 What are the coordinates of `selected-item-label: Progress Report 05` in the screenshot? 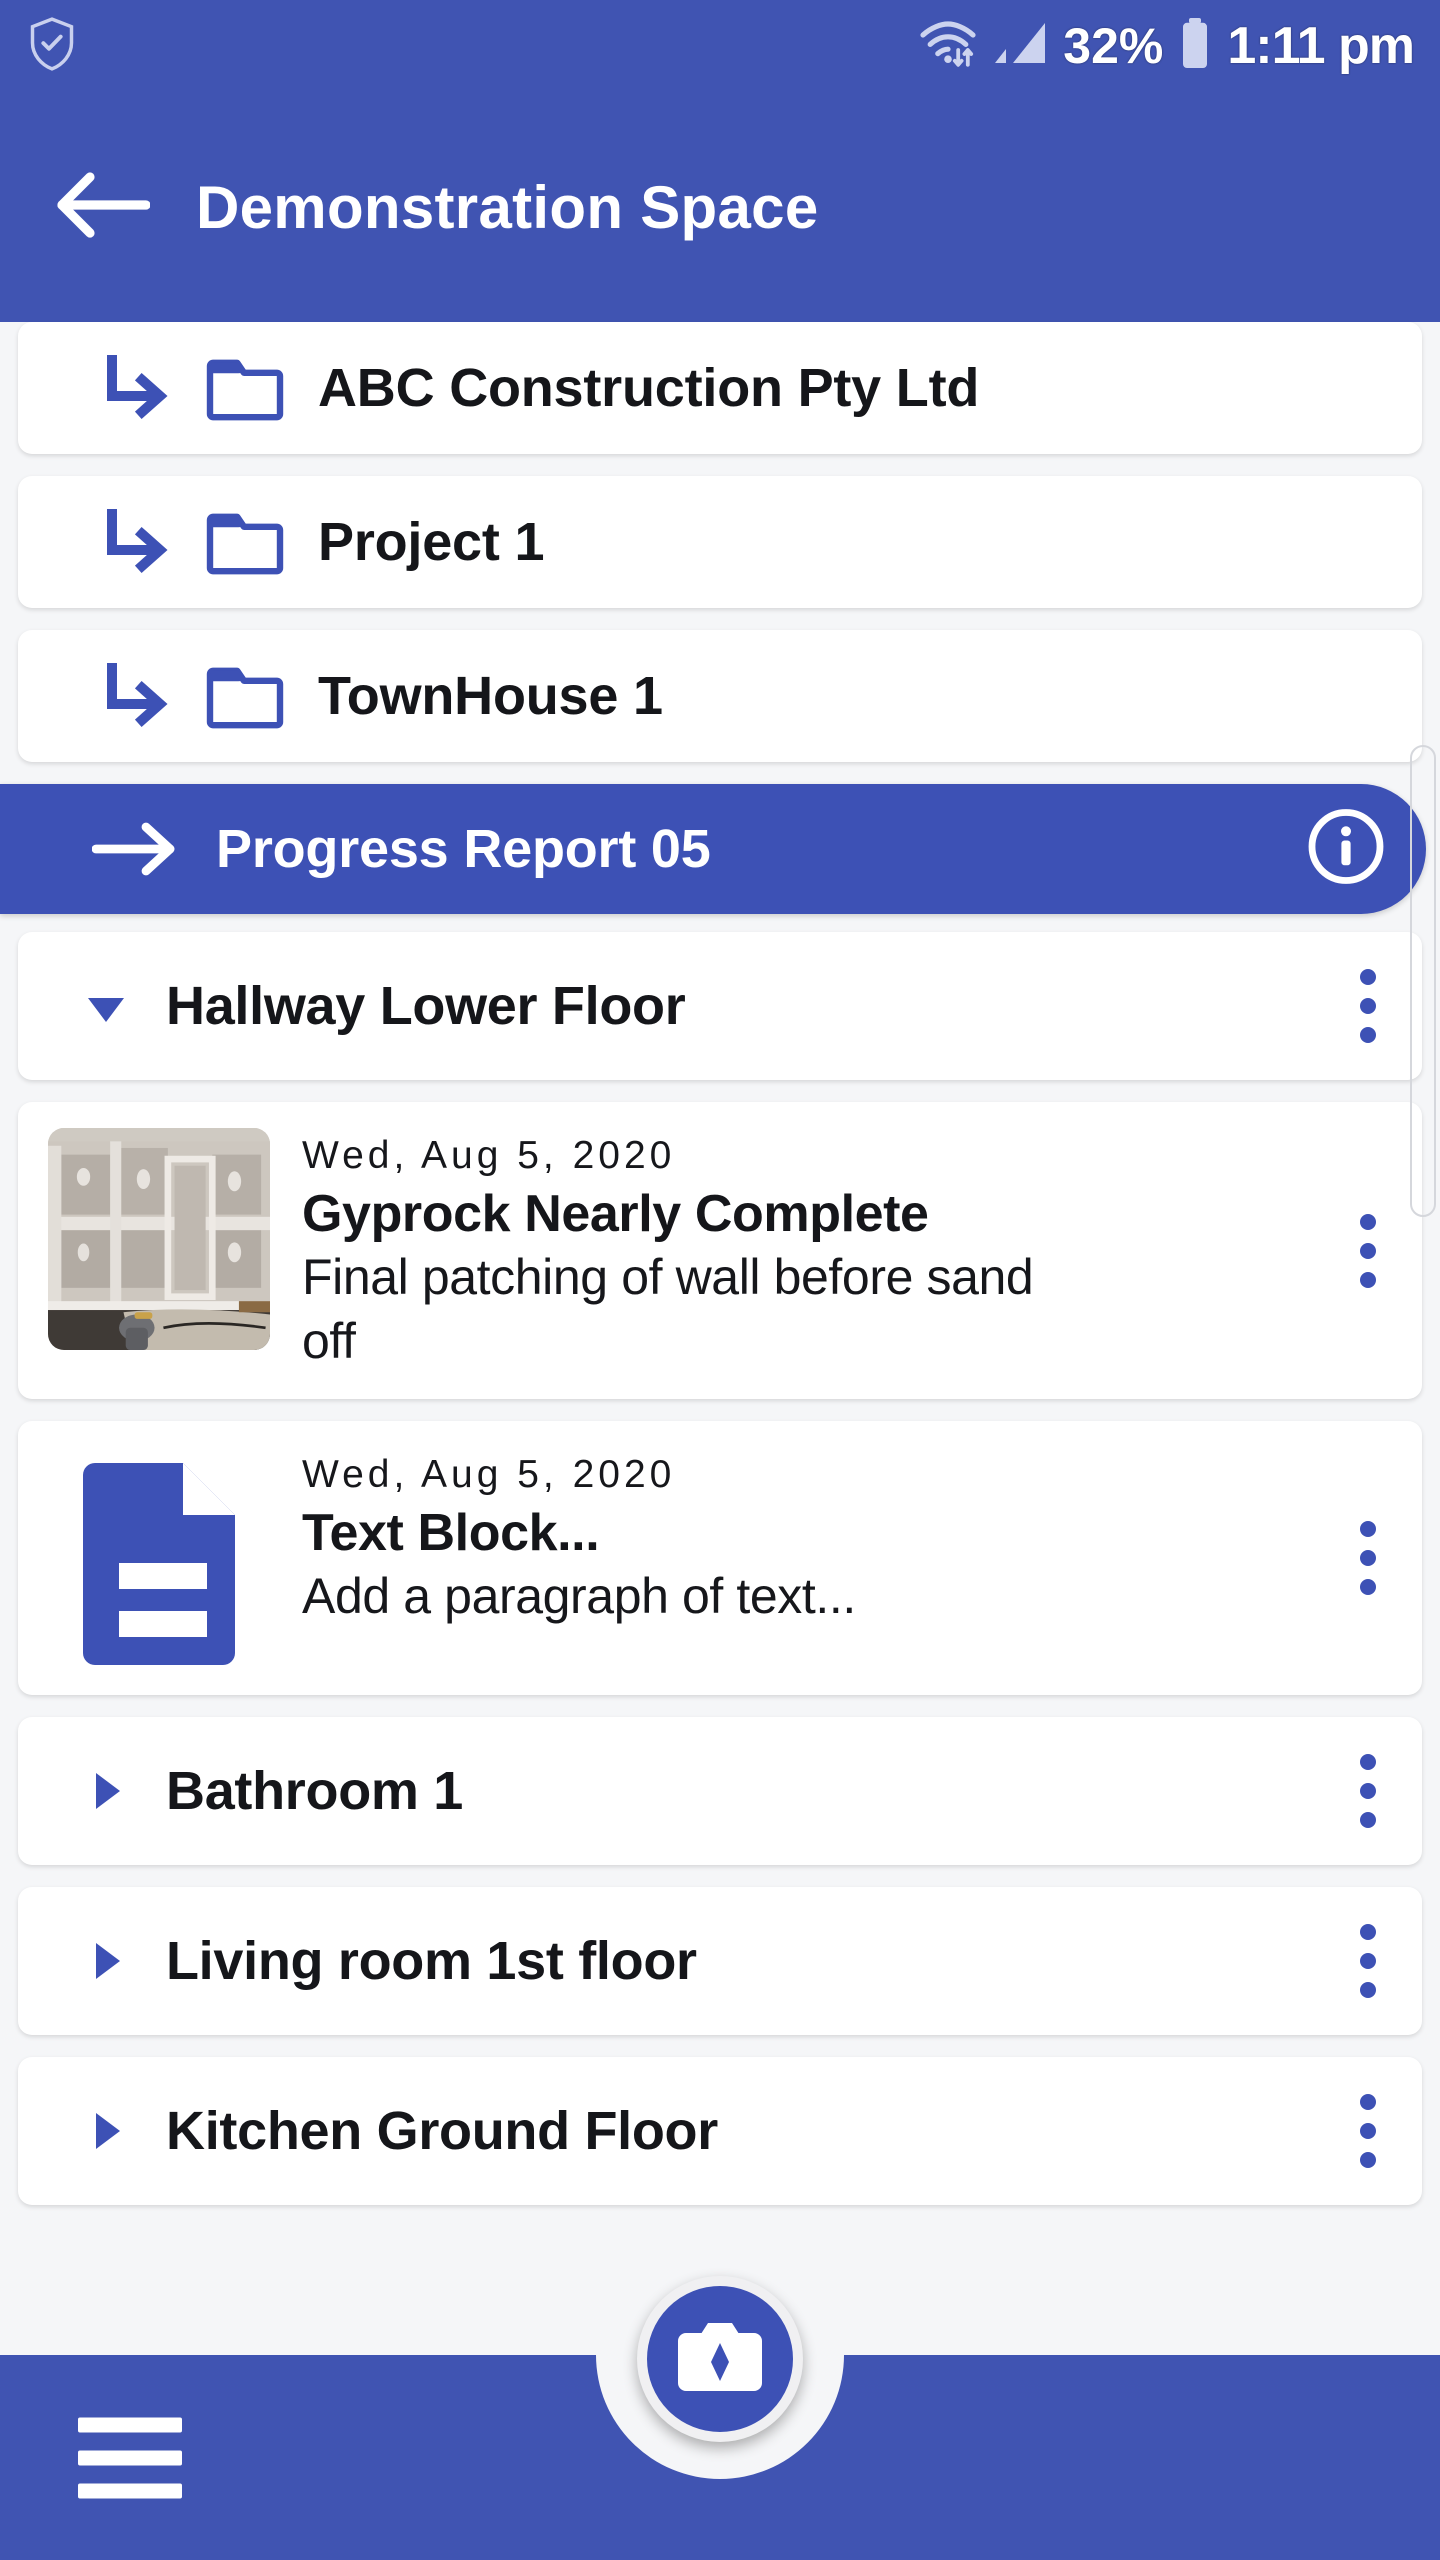 It's located at (463, 849).